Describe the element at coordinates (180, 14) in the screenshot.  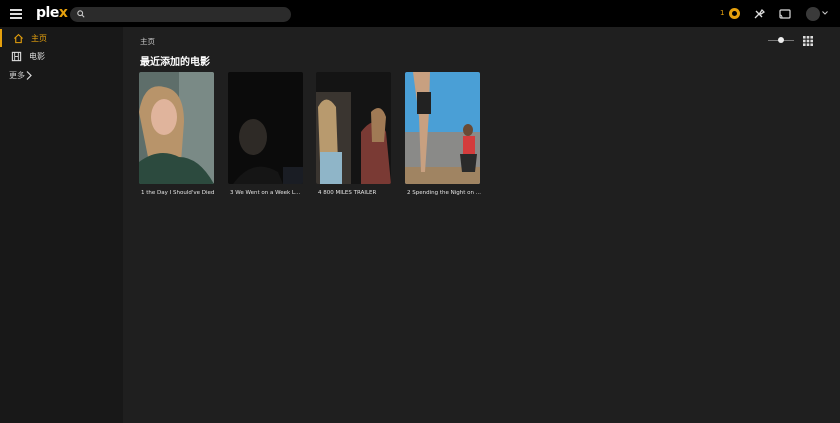
I see `search-input` at that location.